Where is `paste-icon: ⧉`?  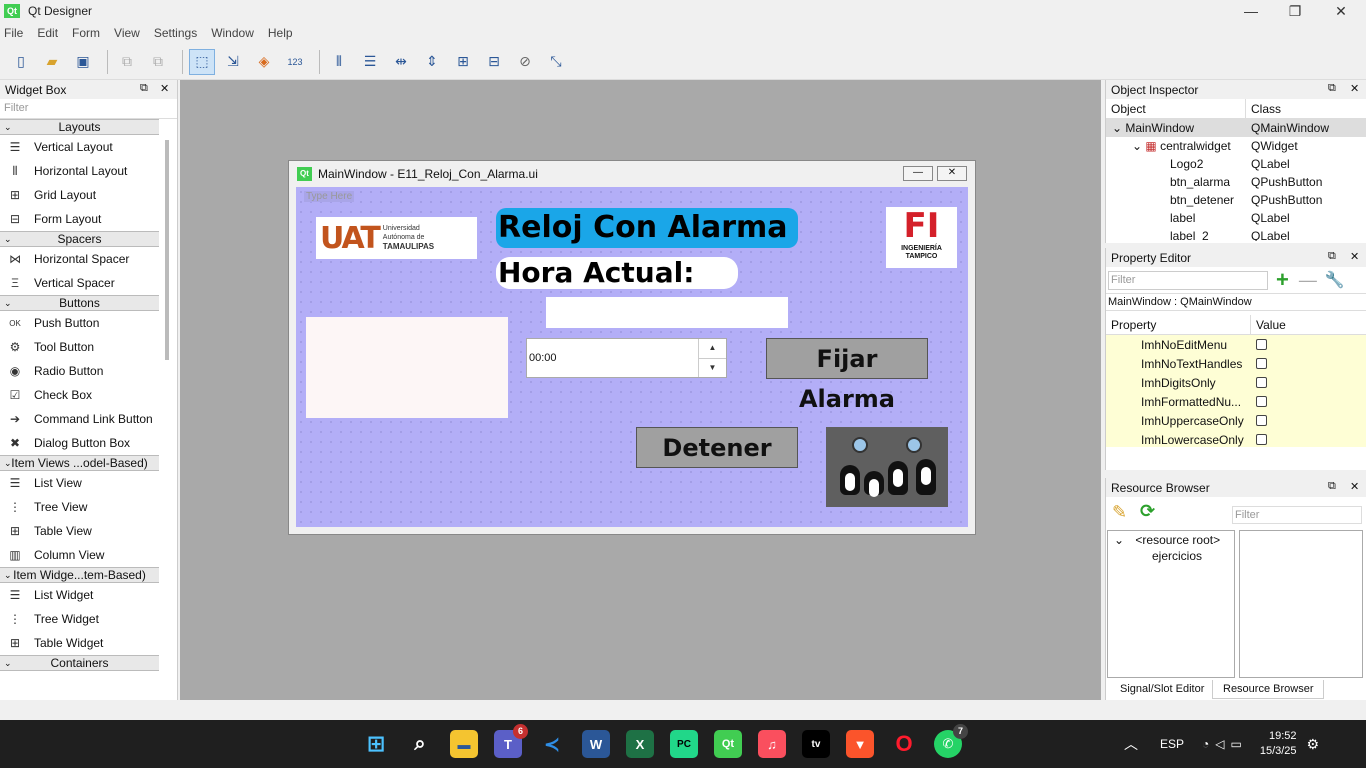 paste-icon: ⧉ is located at coordinates (158, 62).